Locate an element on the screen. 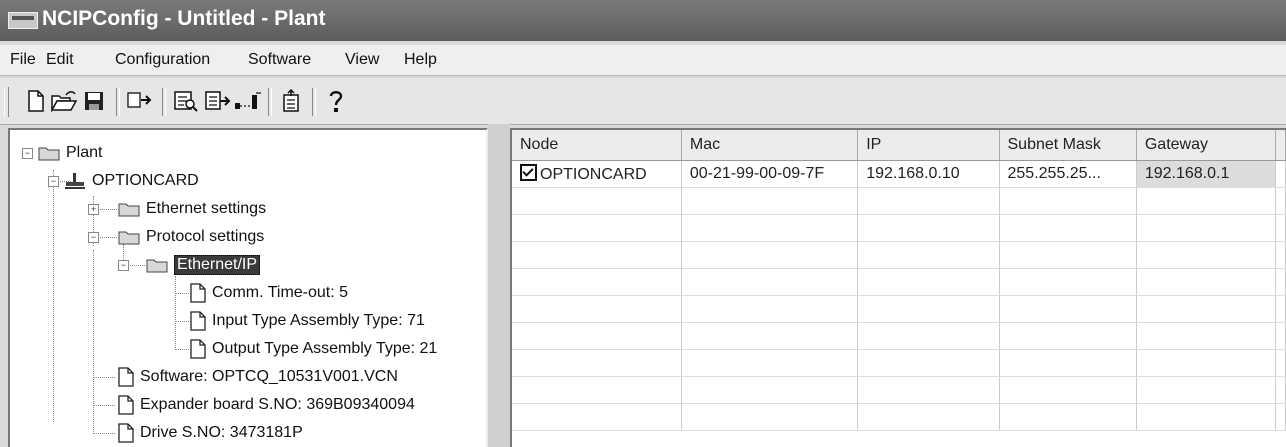 This screenshot has width=1286, height=447. window-title: NCIPConfig - Untitled - Plant is located at coordinates (184, 18).